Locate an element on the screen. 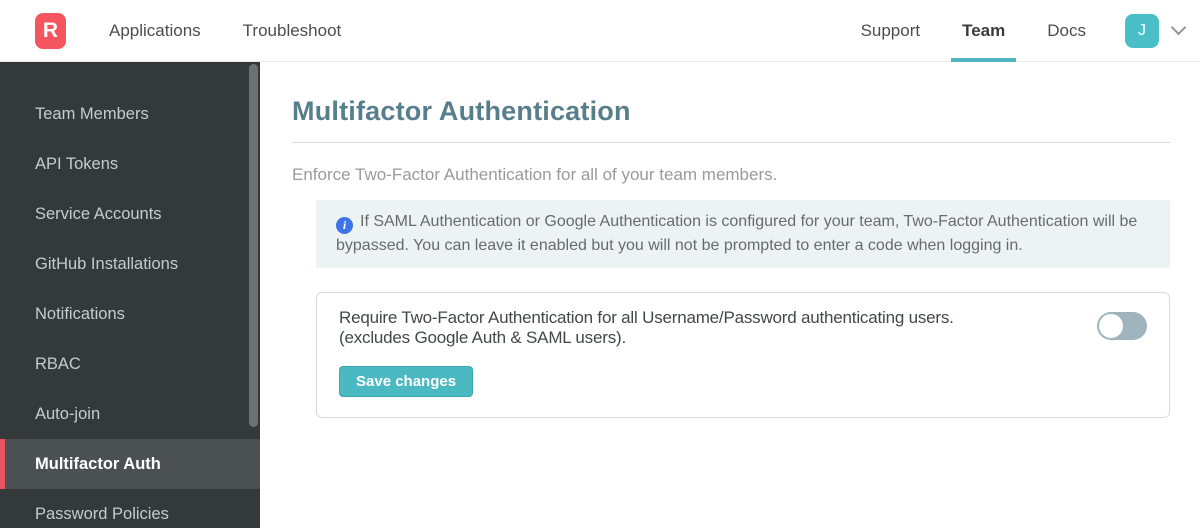 The width and height of the screenshot is (1200, 528). save-changes-button: Save changes is located at coordinates (406, 381).